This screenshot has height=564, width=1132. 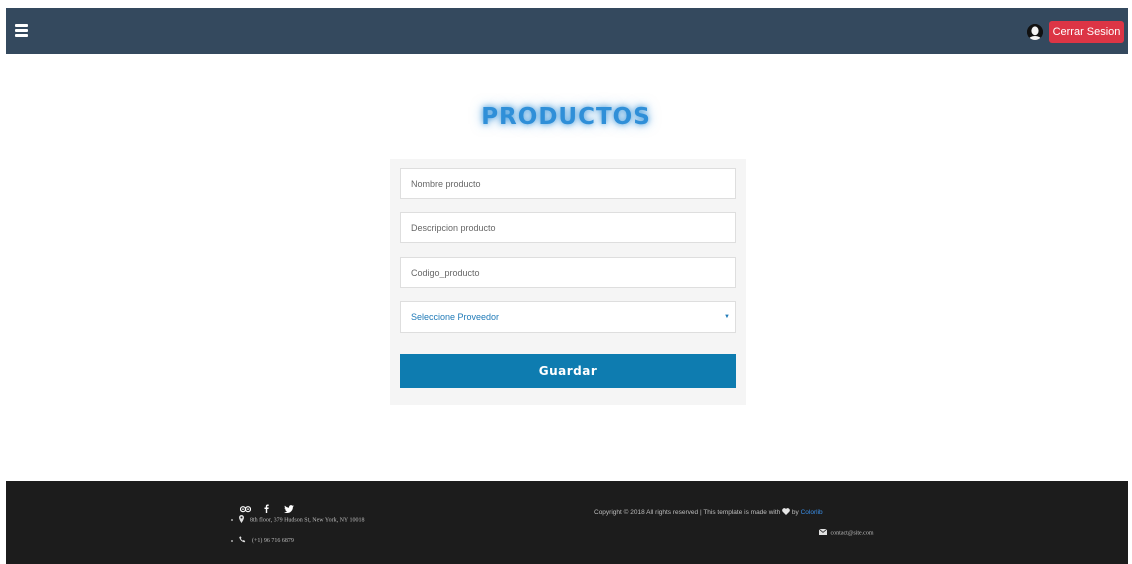 I want to click on product-name-input, so click(x=568, y=183).